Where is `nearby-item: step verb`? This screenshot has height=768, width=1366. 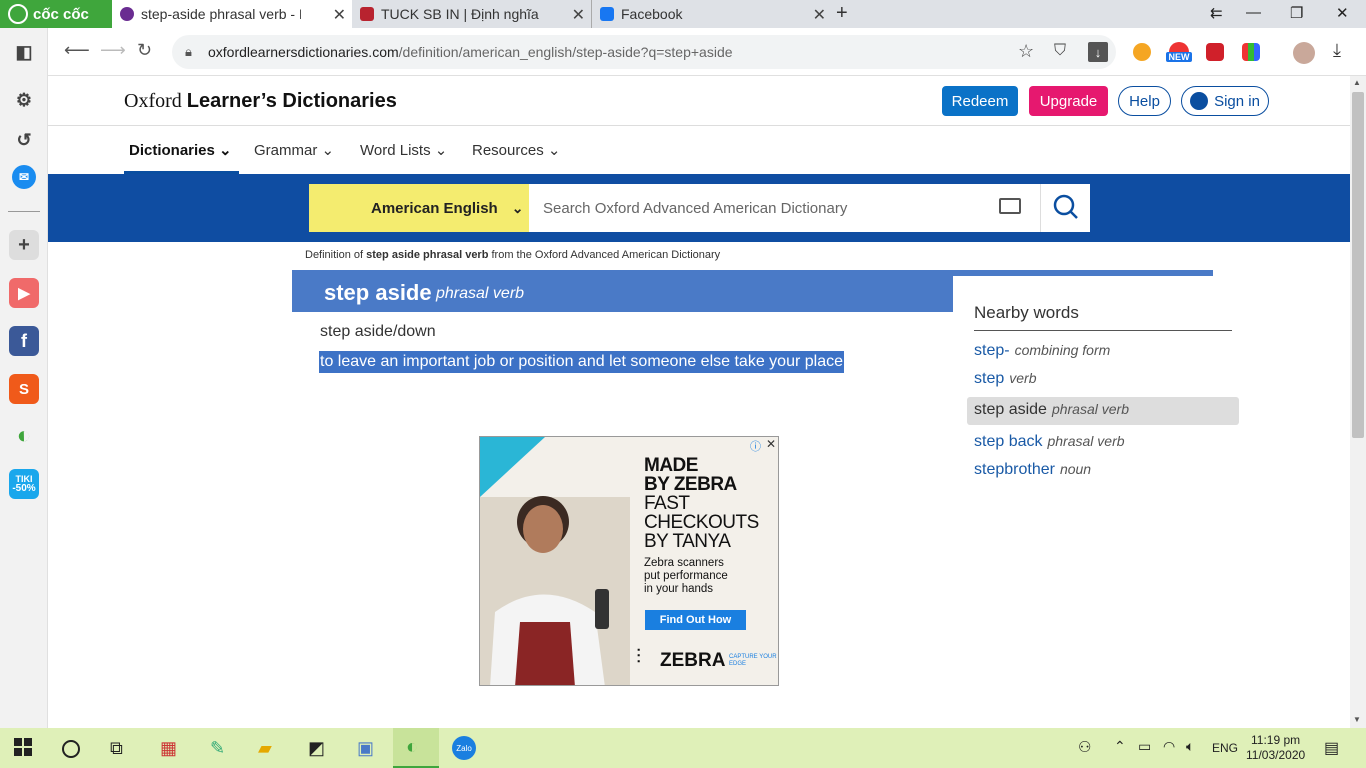
nearby-item: step verb is located at coordinates (1005, 379).